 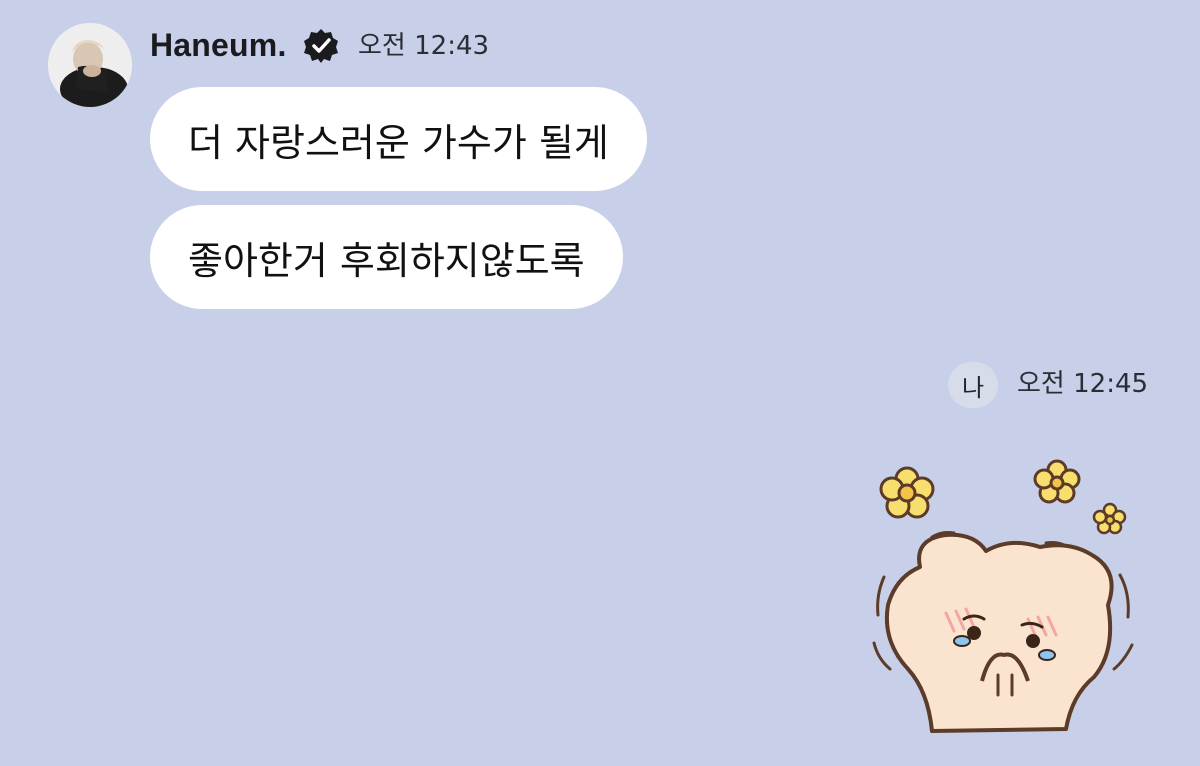 I want to click on me-label: 나, so click(x=973, y=387).